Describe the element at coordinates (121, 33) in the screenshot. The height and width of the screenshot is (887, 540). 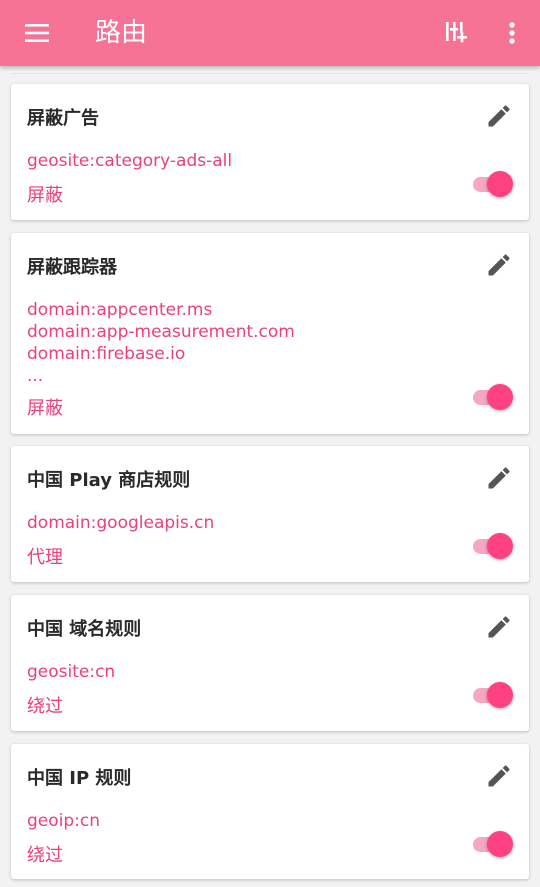
I see `page-title: 路由` at that location.